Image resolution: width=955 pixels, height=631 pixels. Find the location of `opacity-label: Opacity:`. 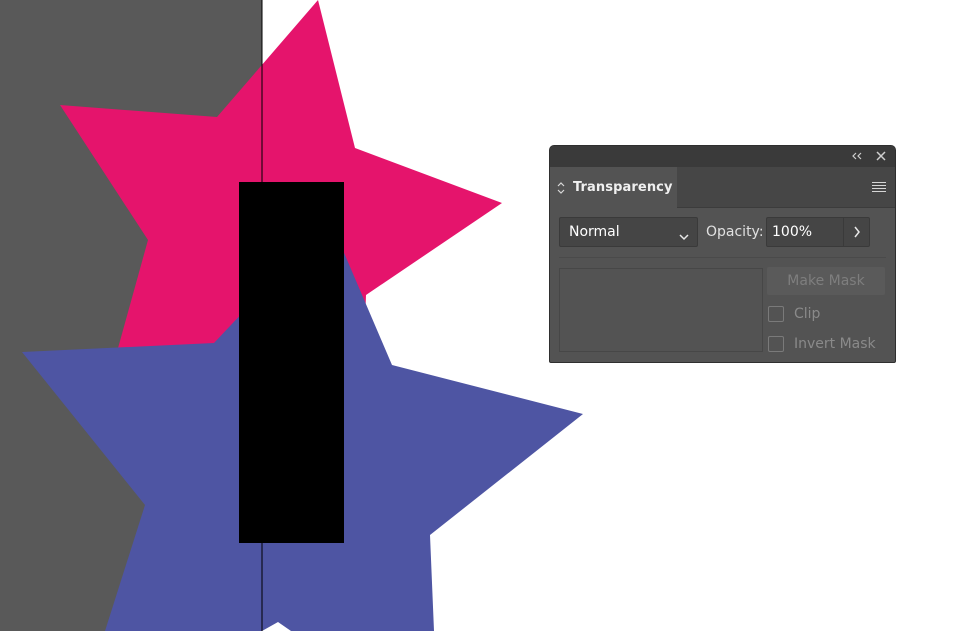

opacity-label: Opacity: is located at coordinates (735, 232).